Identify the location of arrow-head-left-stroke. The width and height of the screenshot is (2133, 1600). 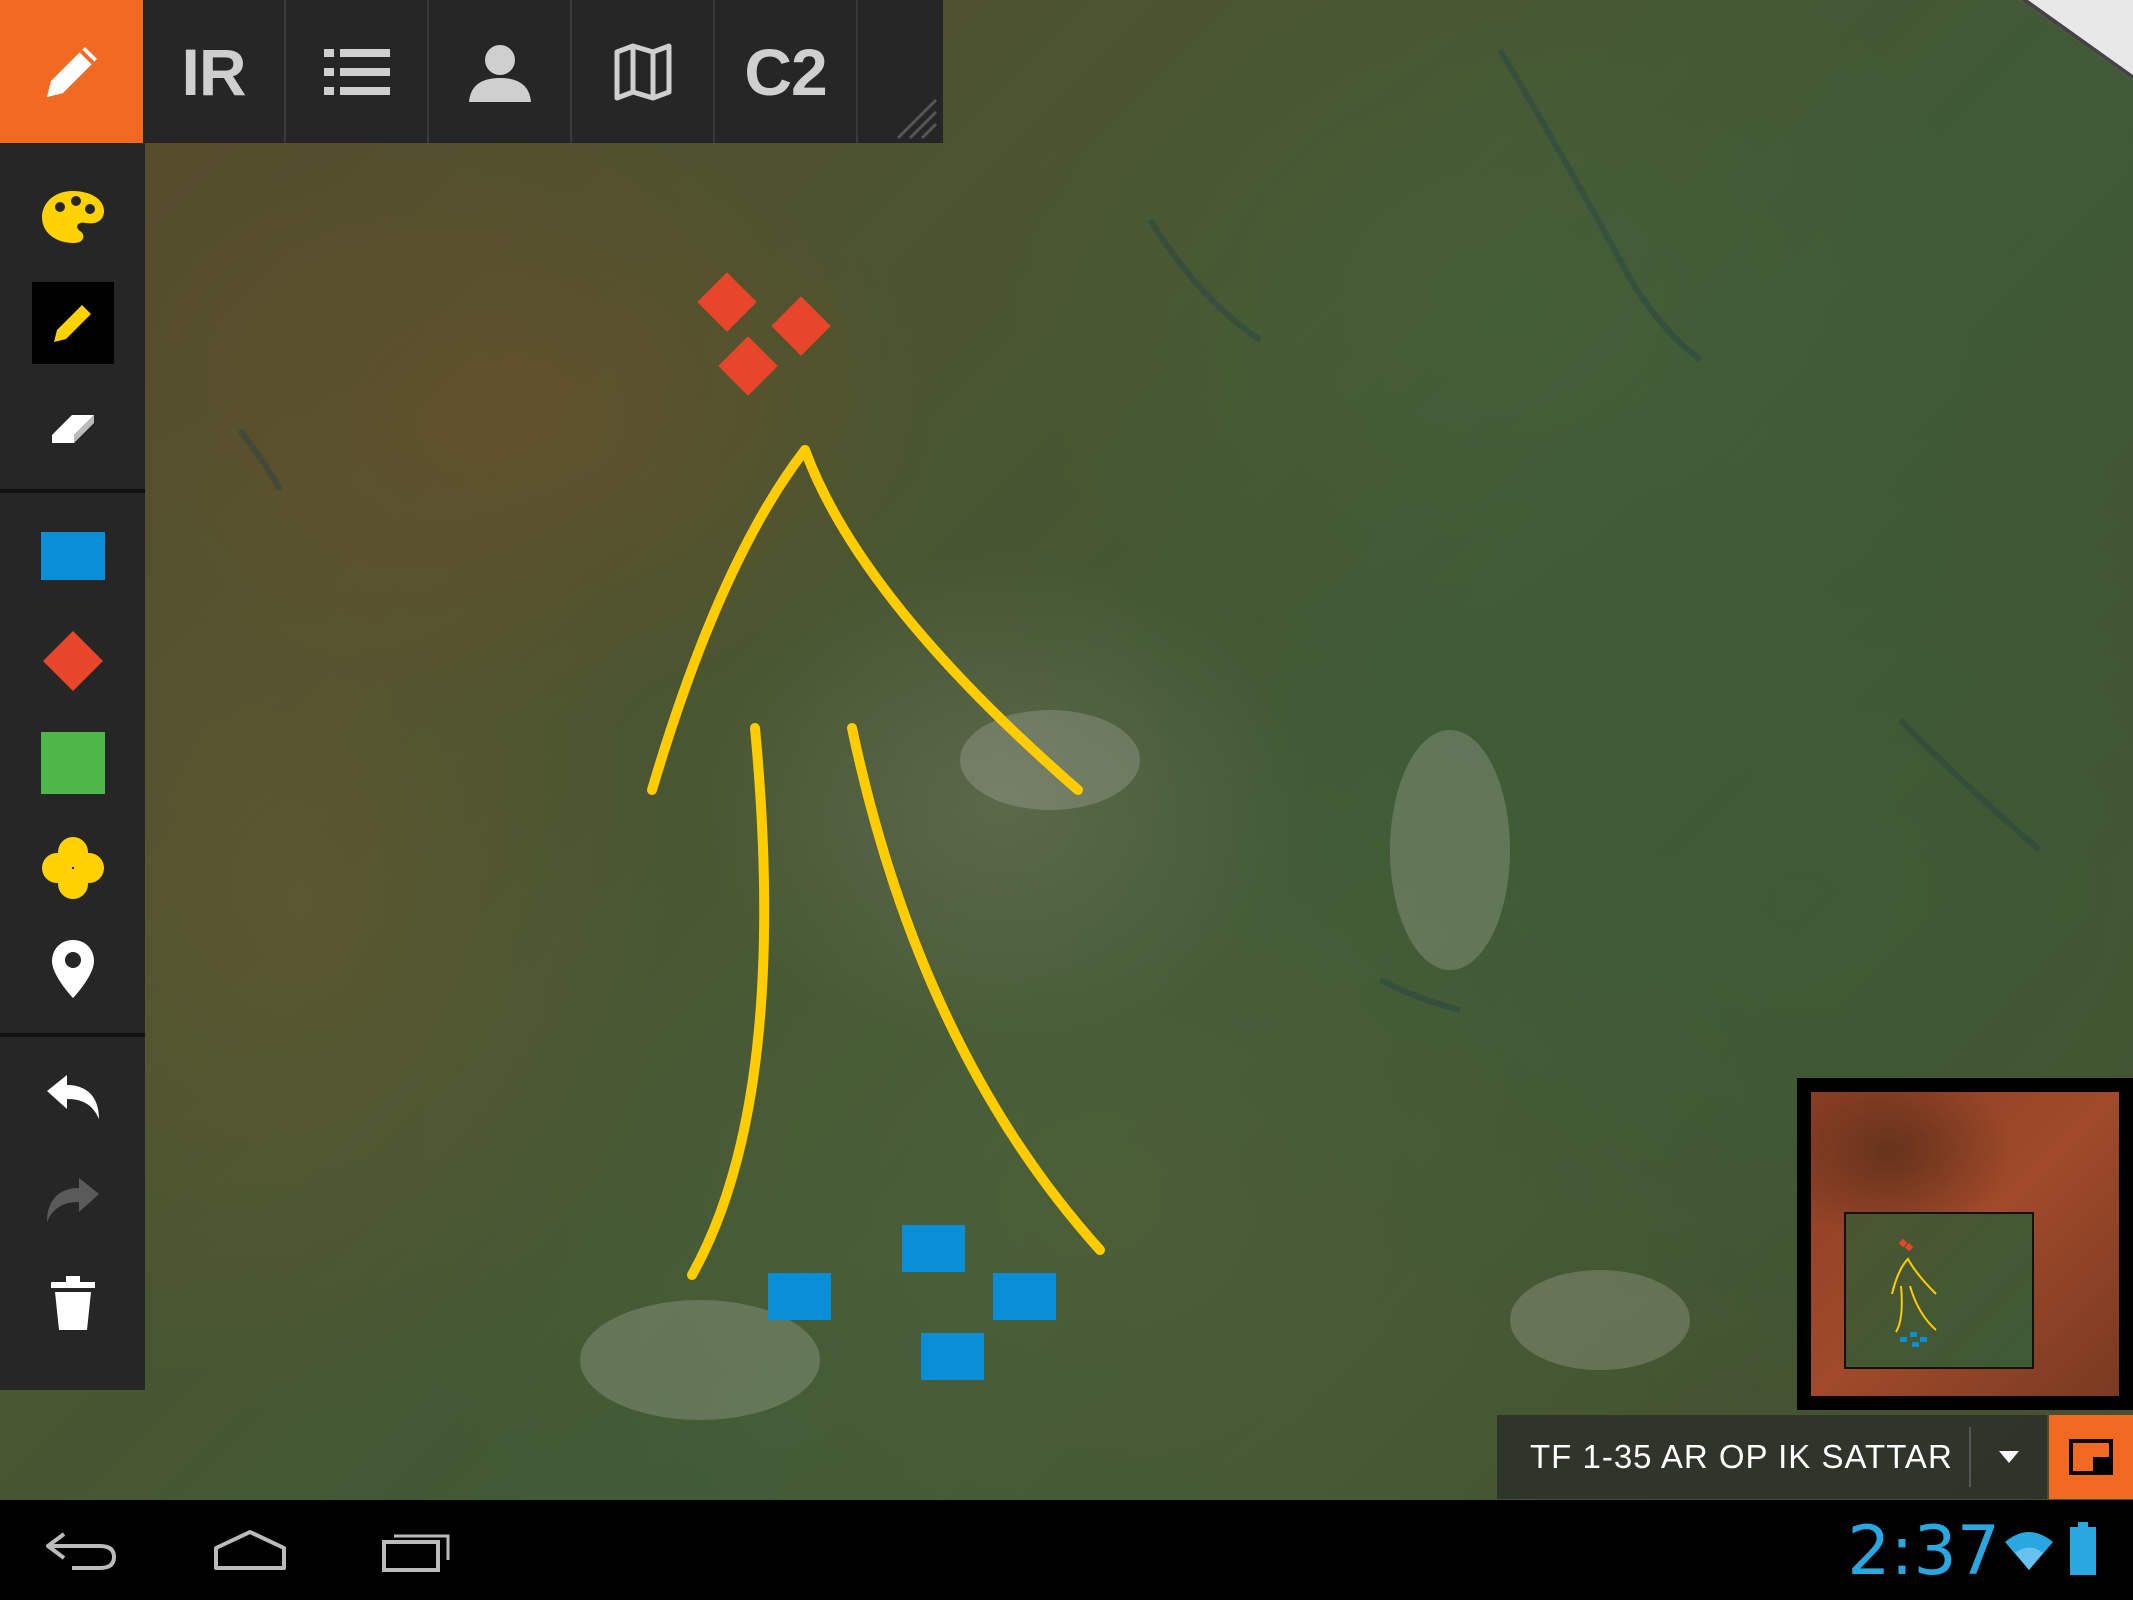
(728, 620).